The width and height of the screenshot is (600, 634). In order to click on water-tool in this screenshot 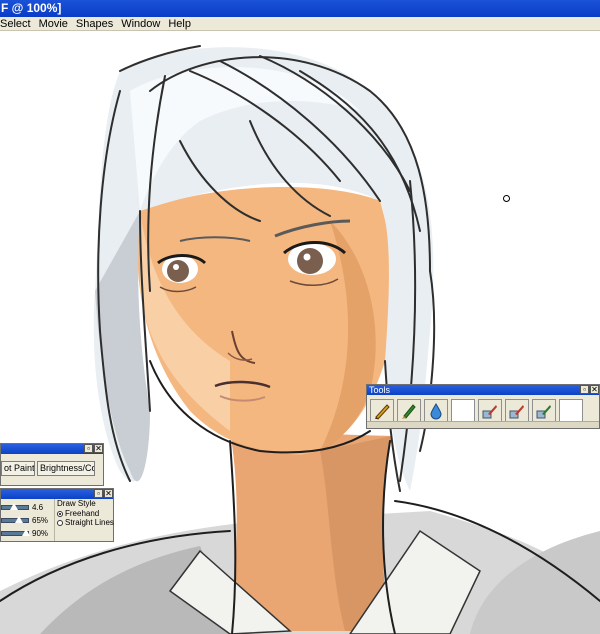, I will do `click(436, 411)`.